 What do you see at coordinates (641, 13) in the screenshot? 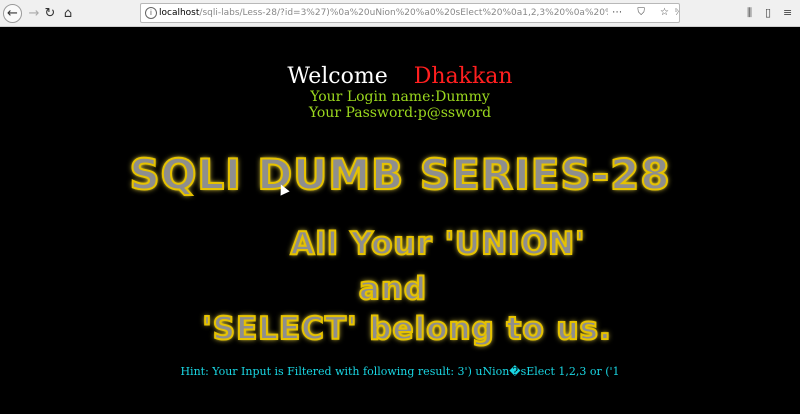
I see `page-actions-icons: ⋯ ⛉ ☆` at bounding box center [641, 13].